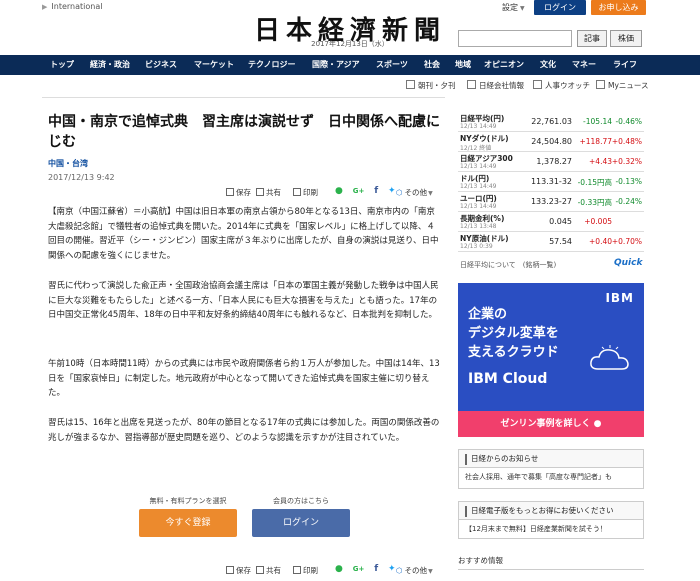 The height and width of the screenshot is (581, 700). What do you see at coordinates (238, 571) in the screenshot?
I see `save-button-bottom: 保存` at bounding box center [238, 571].